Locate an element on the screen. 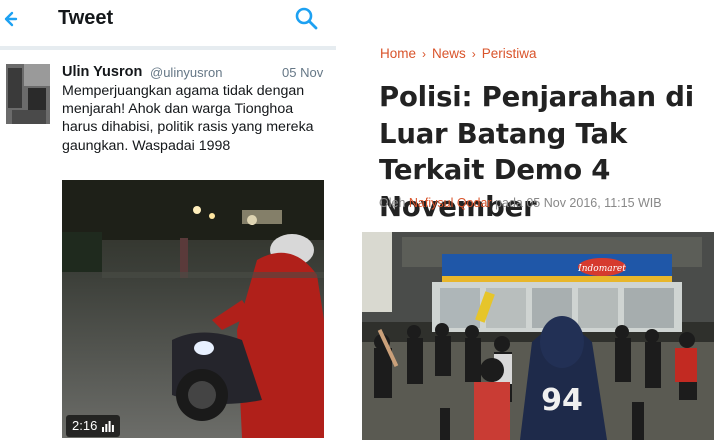 Image resolution: width=720 pixels, height=443 pixels. byline-author: Nafiysul Qodar is located at coordinates (450, 203).